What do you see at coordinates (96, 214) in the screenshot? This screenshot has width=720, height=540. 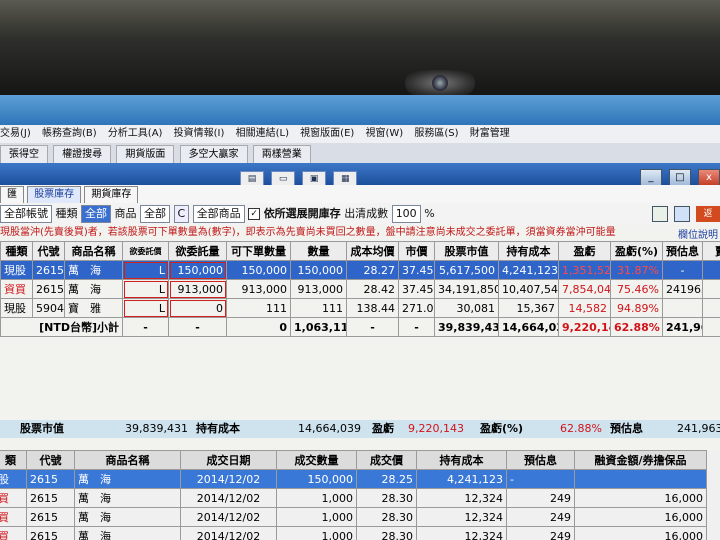 I see `type-select: 全部` at bounding box center [96, 214].